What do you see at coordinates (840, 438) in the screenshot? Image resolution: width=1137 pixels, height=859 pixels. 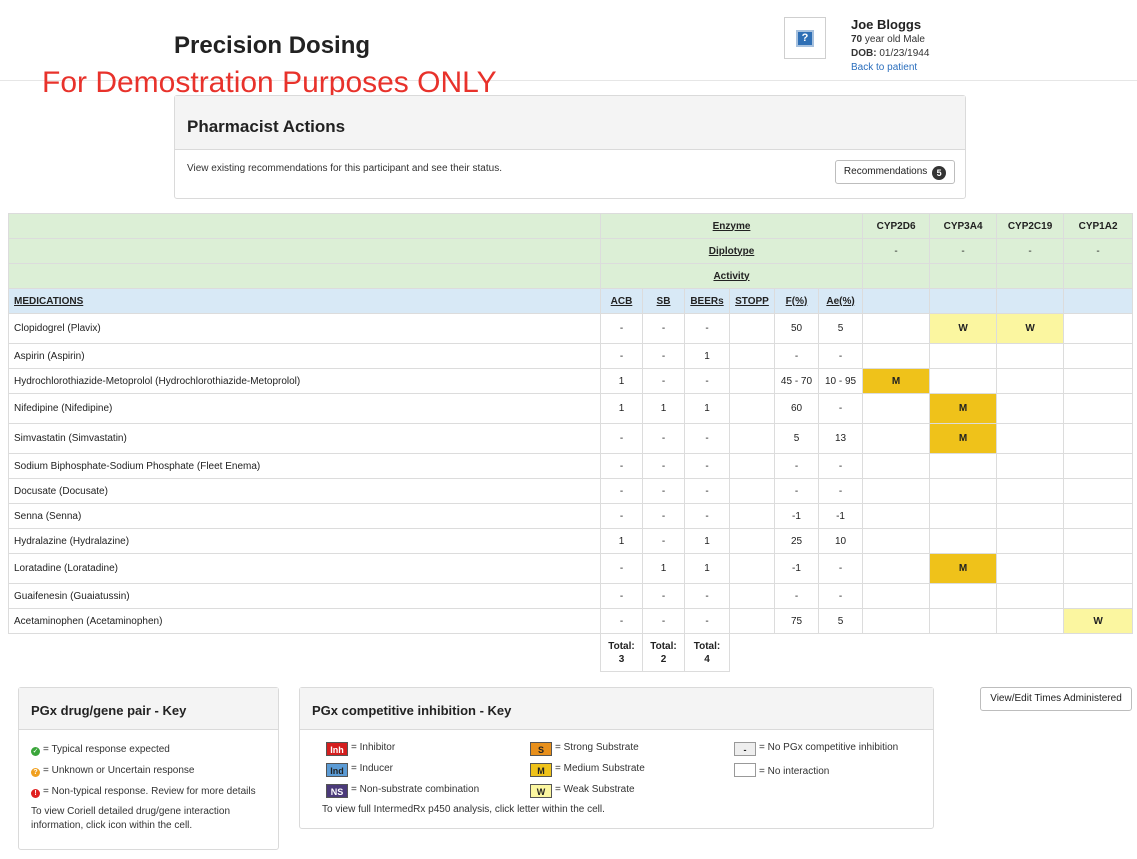 I see `medication-ae: 13` at bounding box center [840, 438].